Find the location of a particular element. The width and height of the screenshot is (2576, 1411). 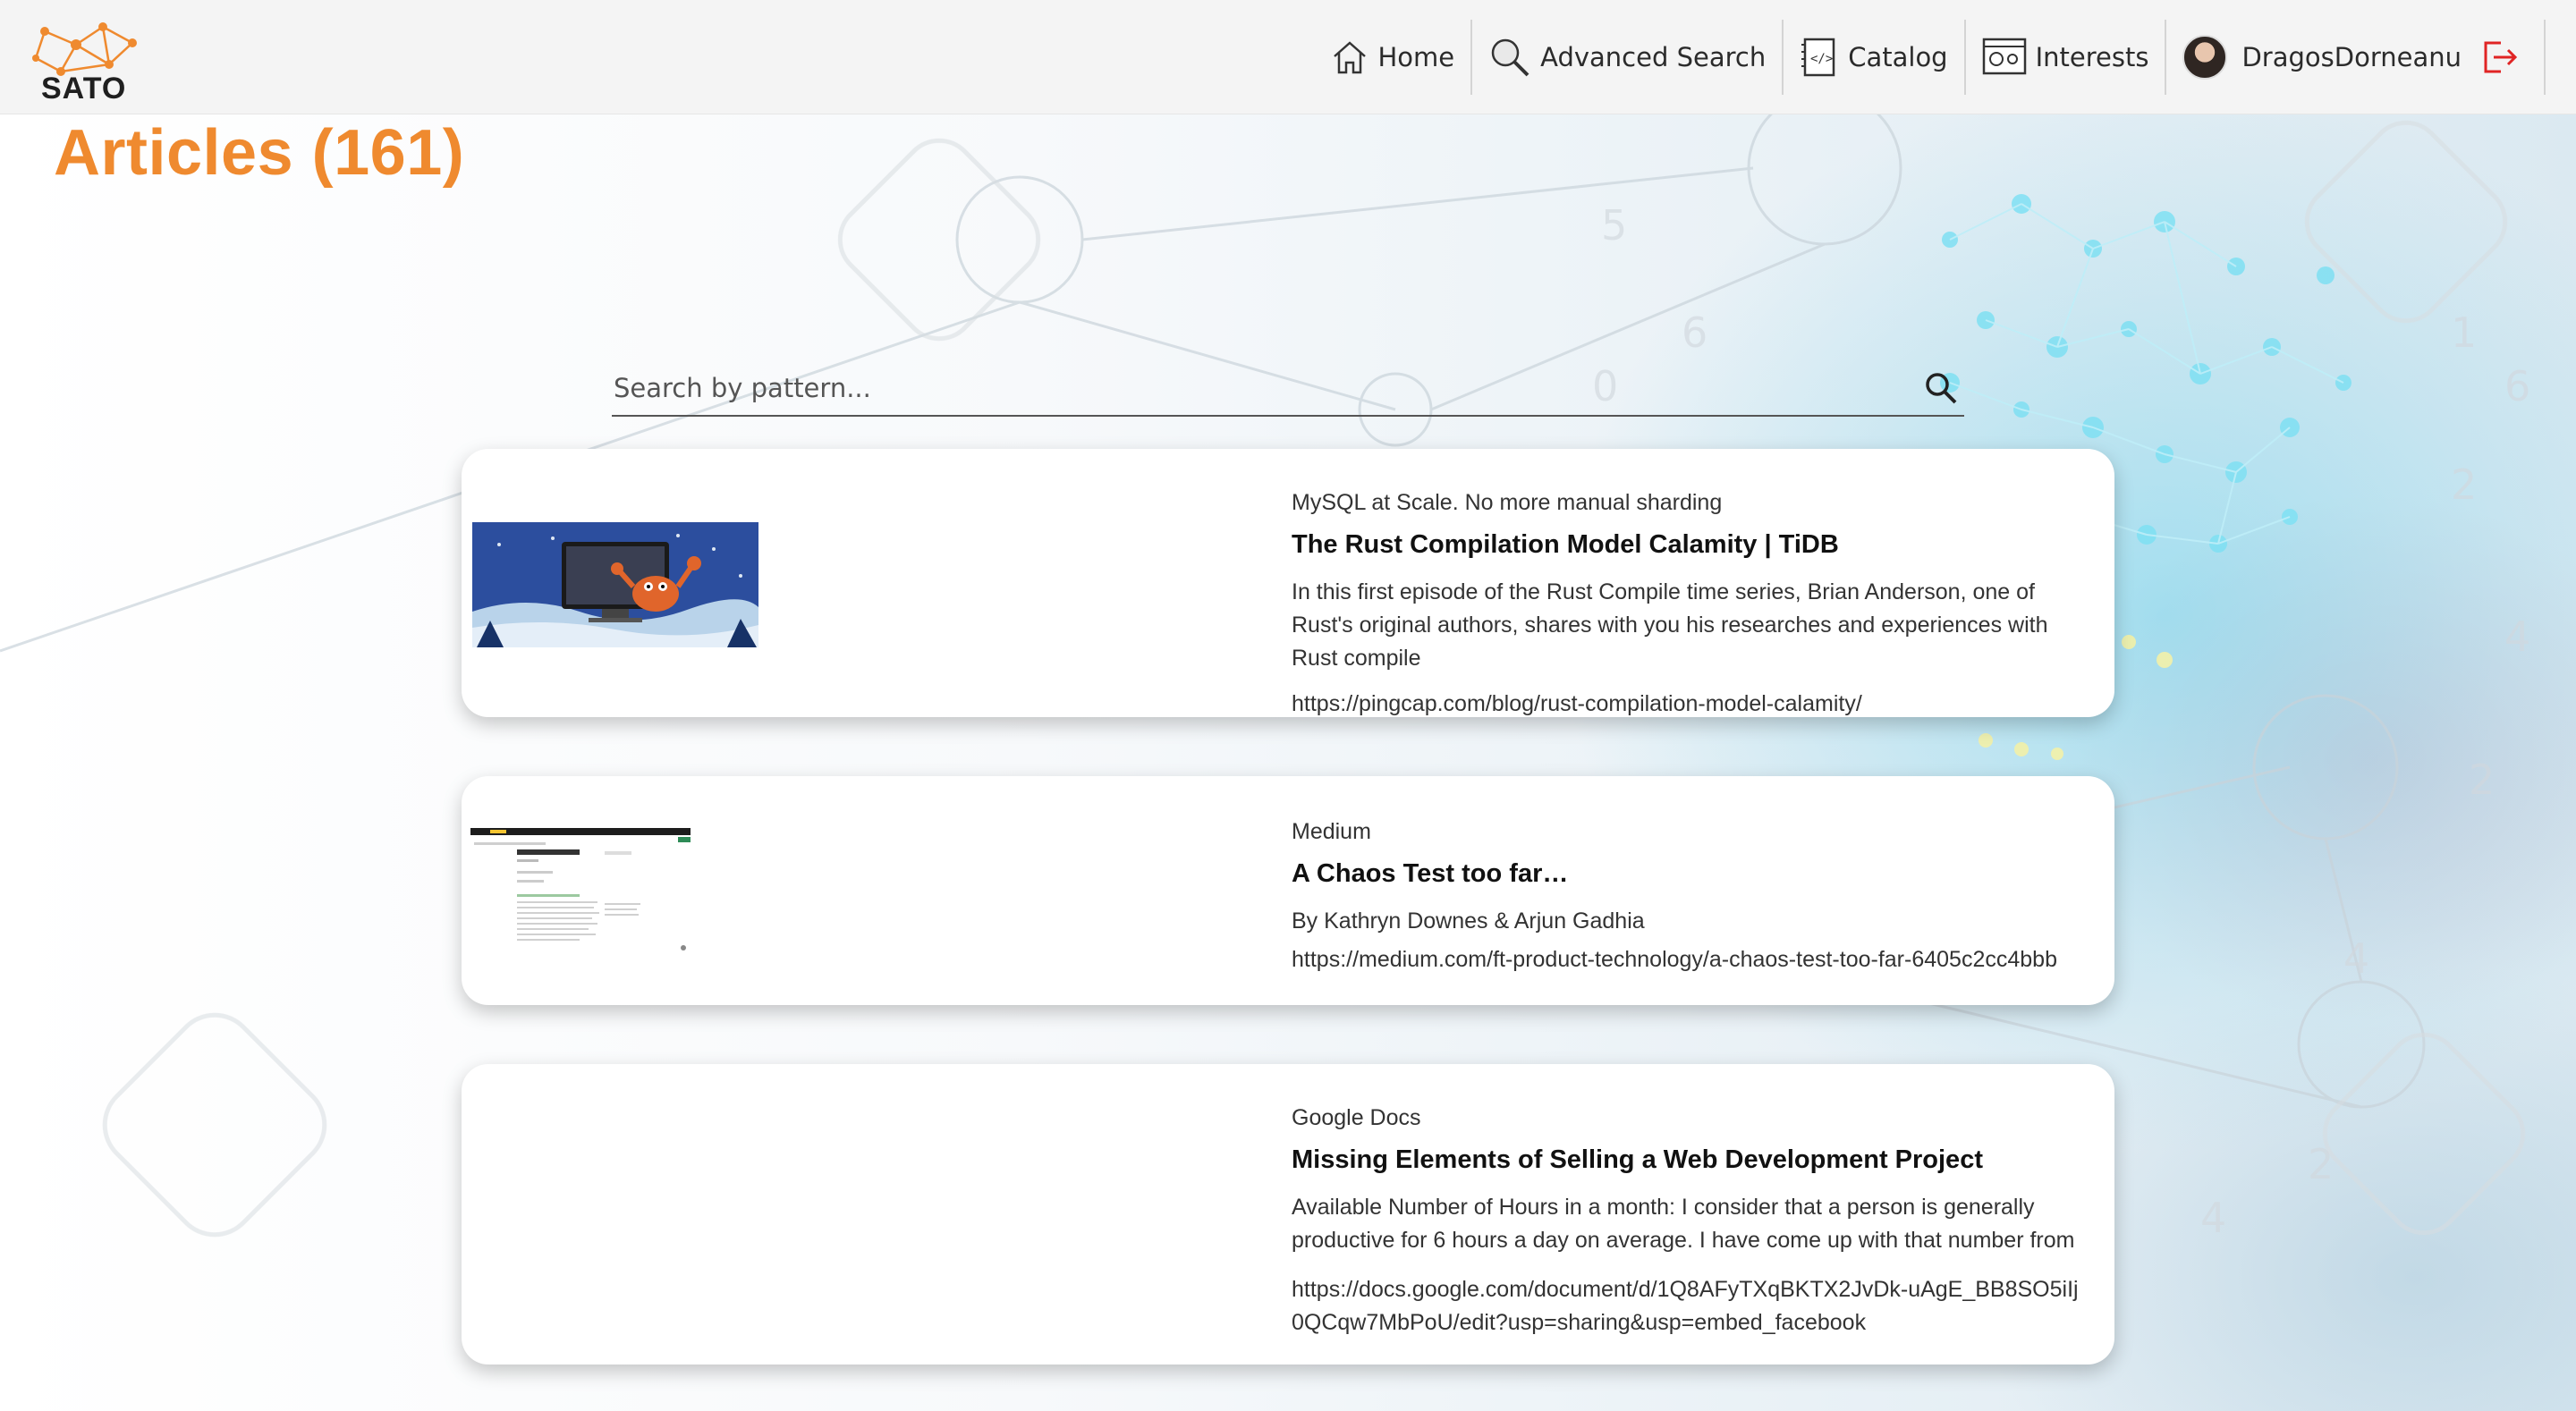

webpage-screenshot-image is located at coordinates (586, 895).